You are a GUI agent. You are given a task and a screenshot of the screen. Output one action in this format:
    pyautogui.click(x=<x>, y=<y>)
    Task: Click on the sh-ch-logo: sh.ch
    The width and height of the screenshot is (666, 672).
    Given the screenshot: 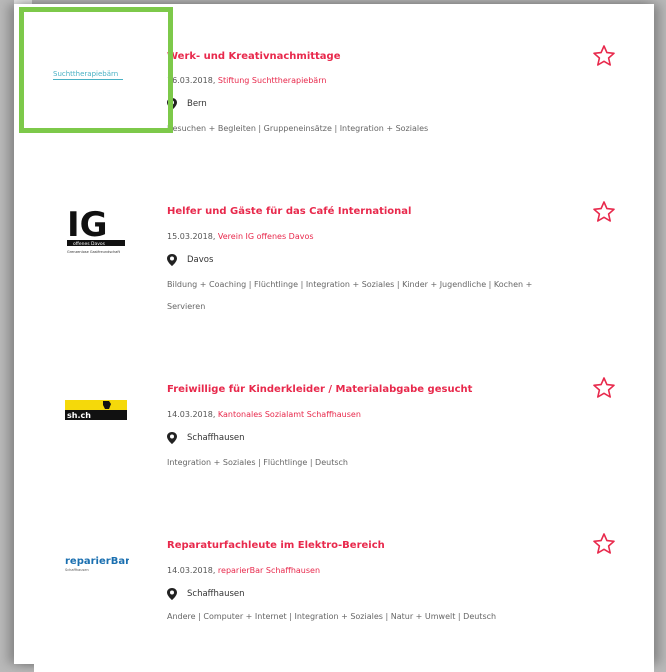 What is the action you would take?
    pyautogui.click(x=96, y=410)
    